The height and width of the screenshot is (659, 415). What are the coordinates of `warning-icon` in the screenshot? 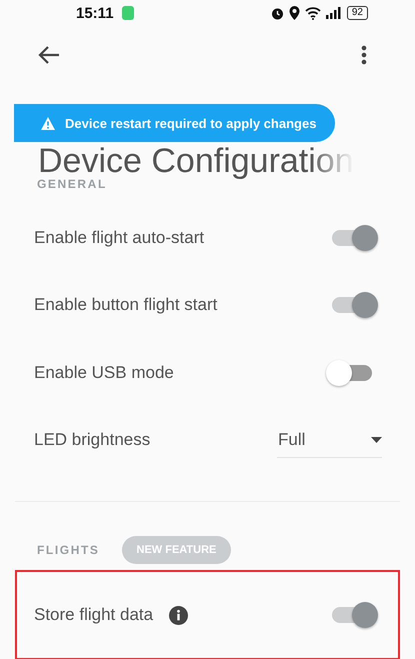 It's located at (48, 123).